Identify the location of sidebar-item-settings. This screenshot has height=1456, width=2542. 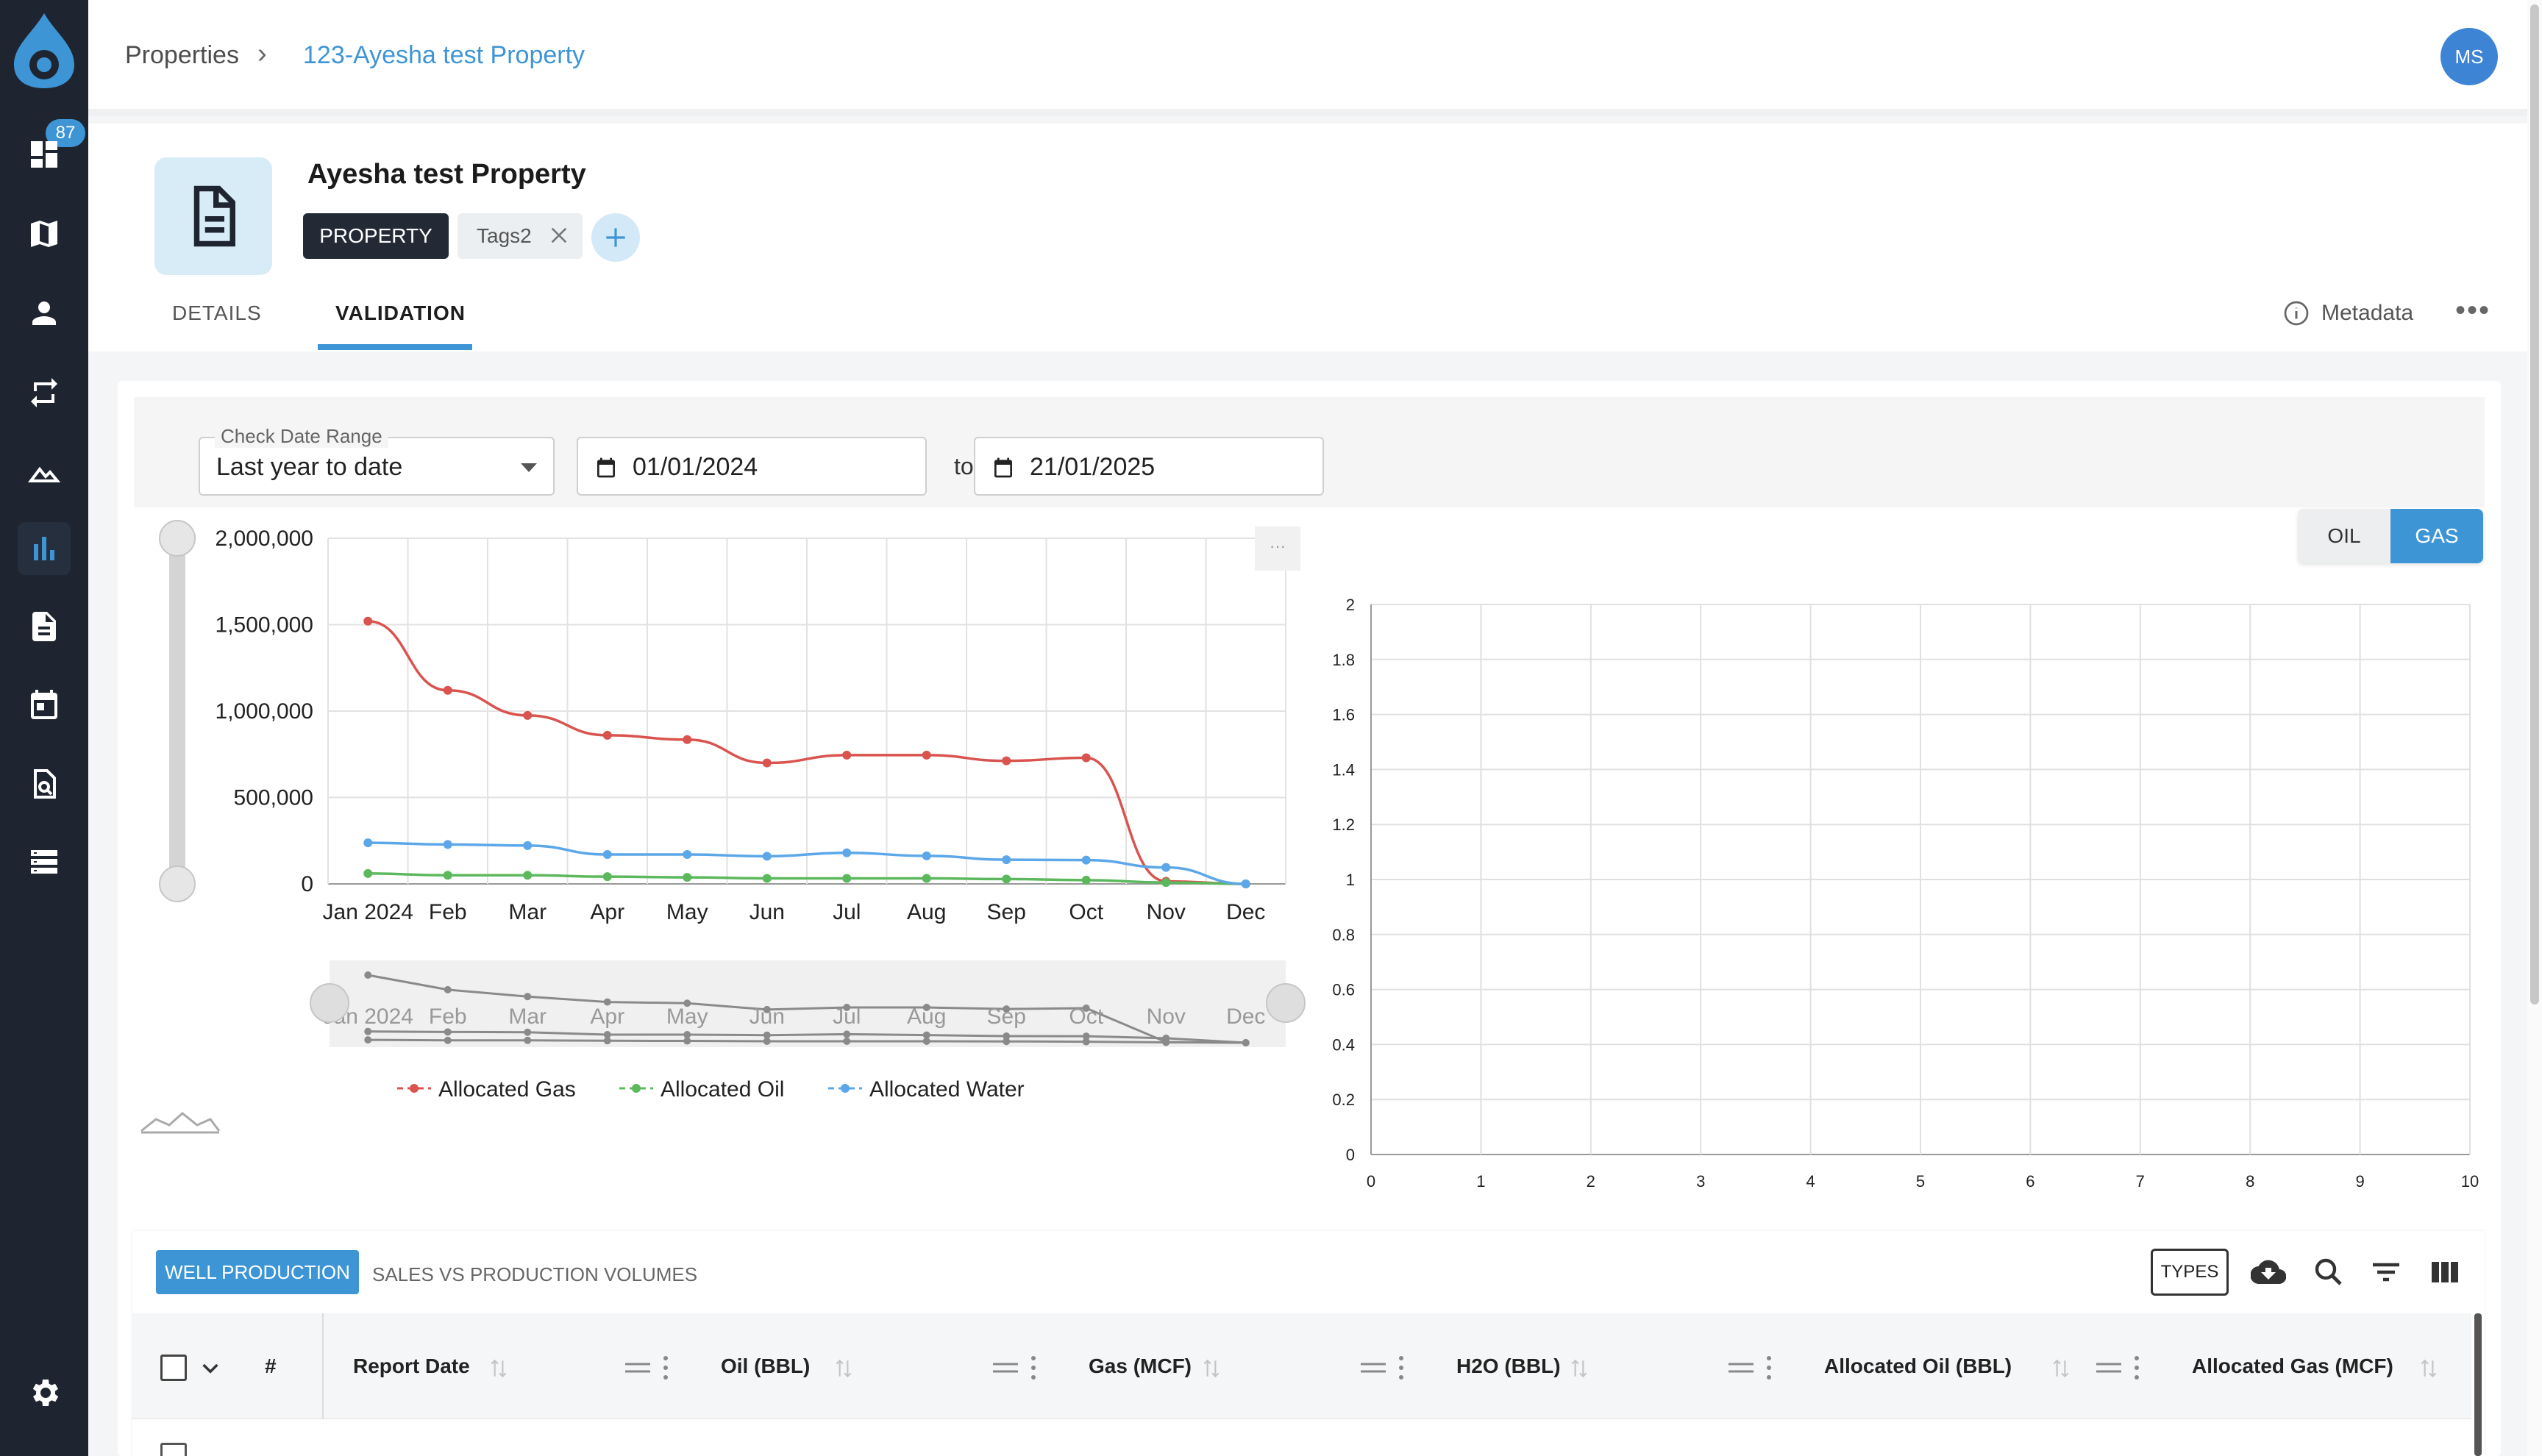
(44, 1392).